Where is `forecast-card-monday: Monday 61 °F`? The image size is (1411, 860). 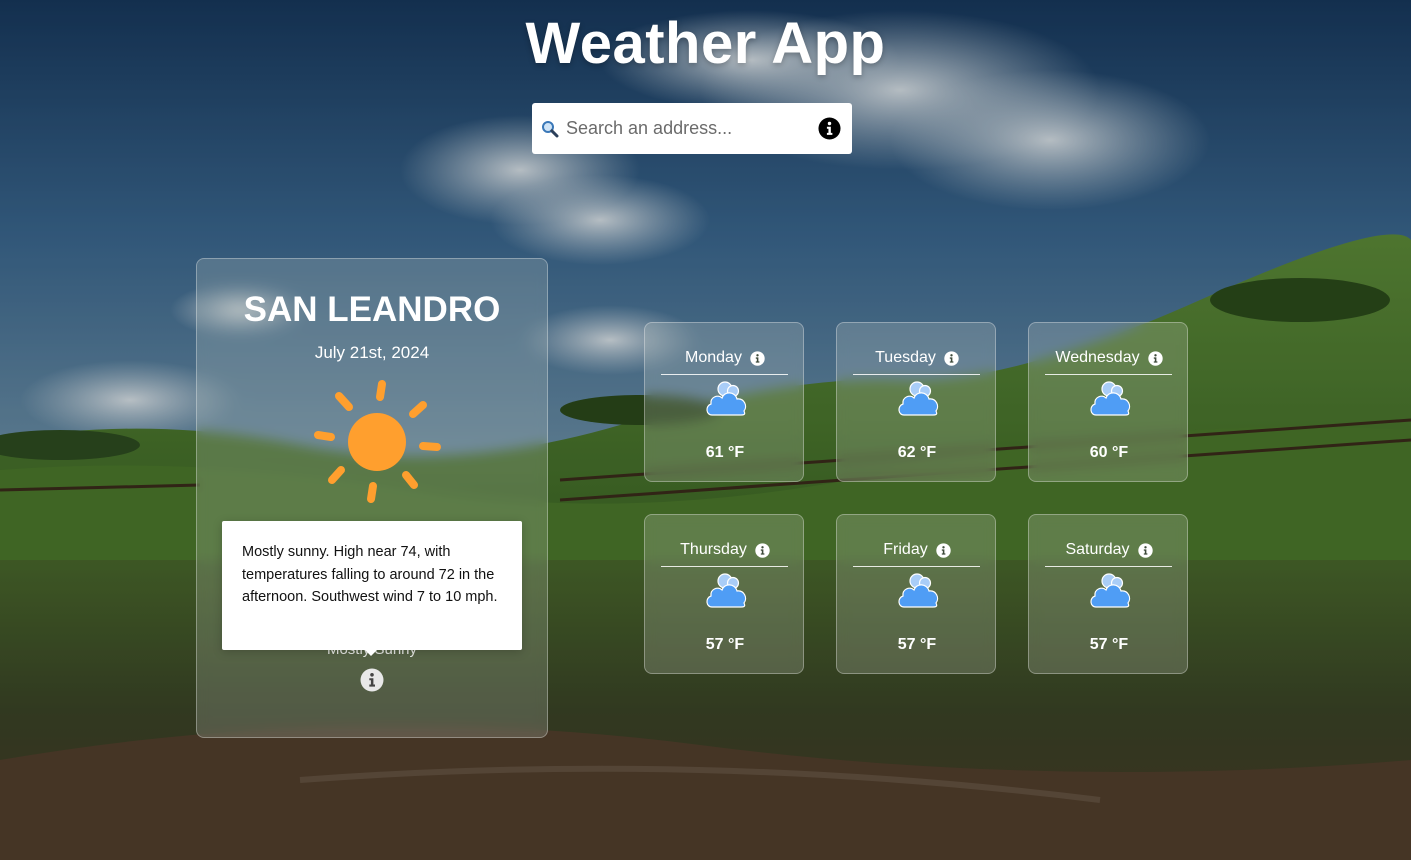
forecast-card-monday: Monday 61 °F is located at coordinates (724, 402).